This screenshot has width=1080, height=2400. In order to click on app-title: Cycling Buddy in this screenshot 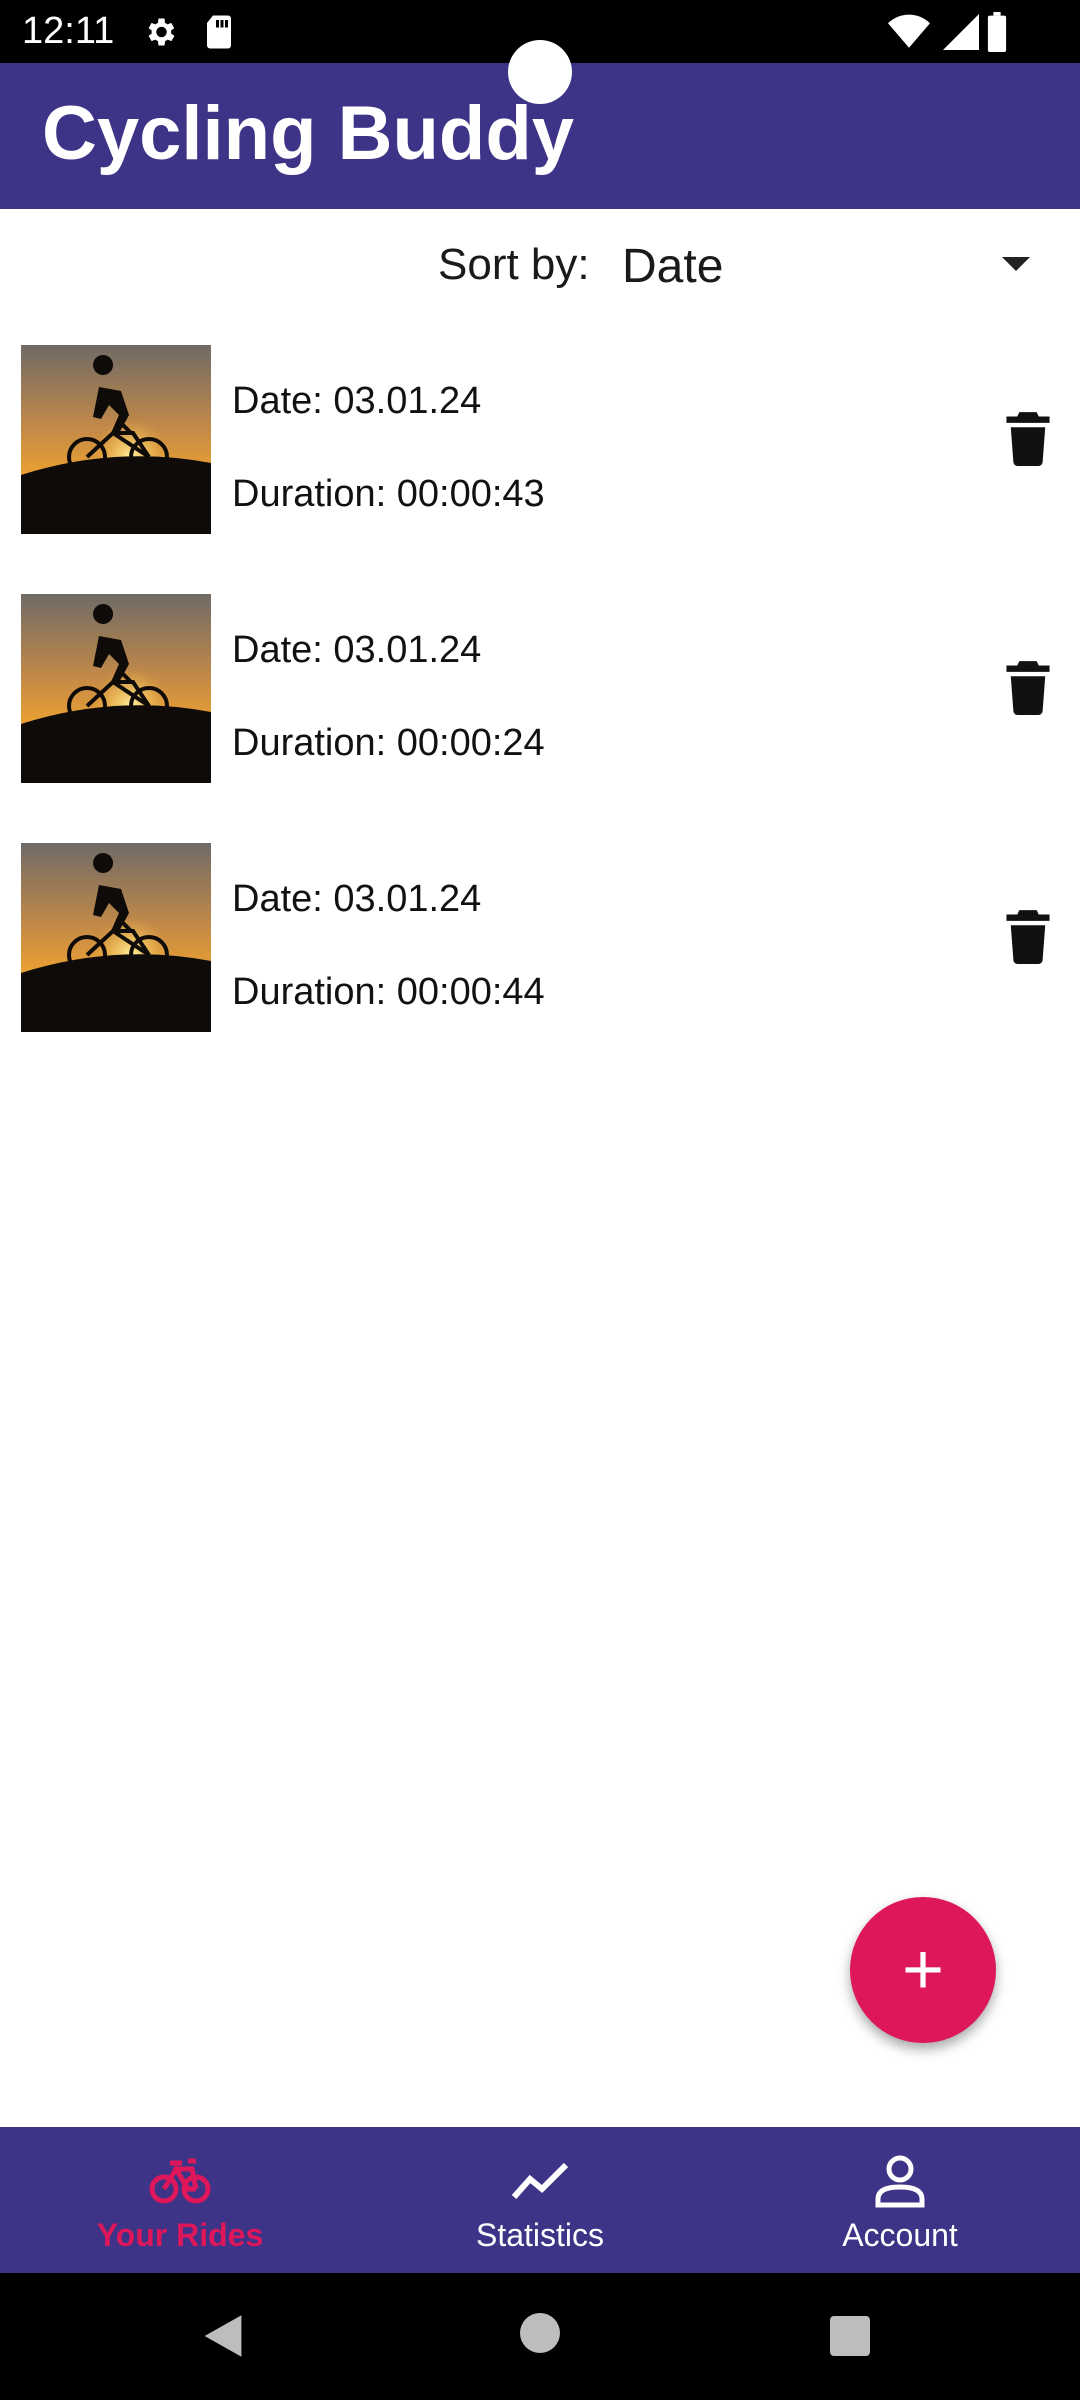, I will do `click(308, 133)`.